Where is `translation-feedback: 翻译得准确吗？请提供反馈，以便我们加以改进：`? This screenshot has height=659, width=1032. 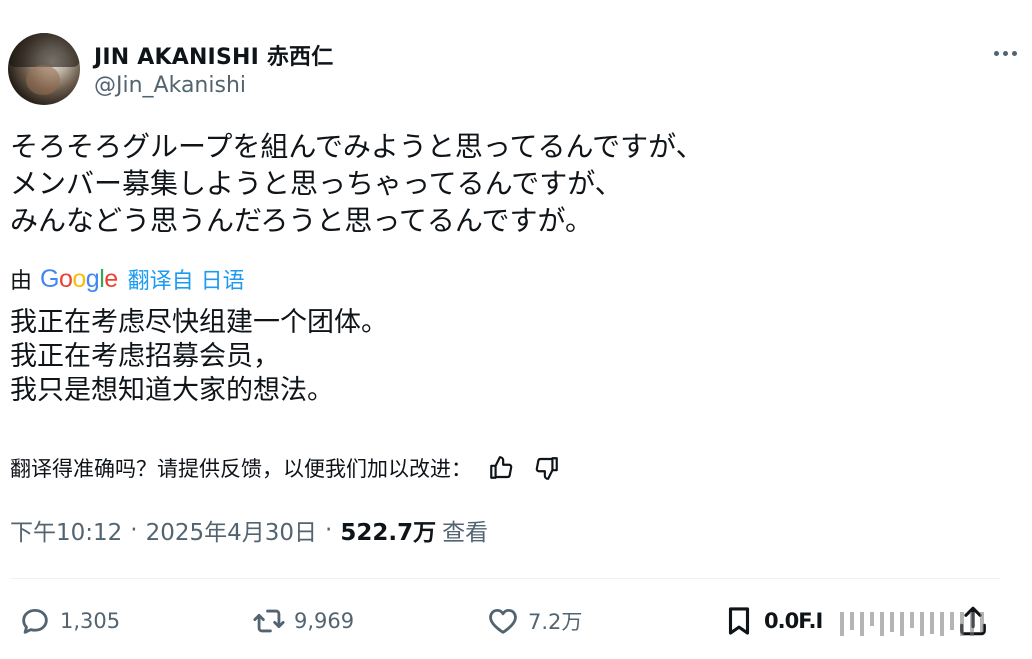
translation-feedback: 翻译得准确吗？请提供反馈，以便我们加以改进： is located at coordinates (287, 468).